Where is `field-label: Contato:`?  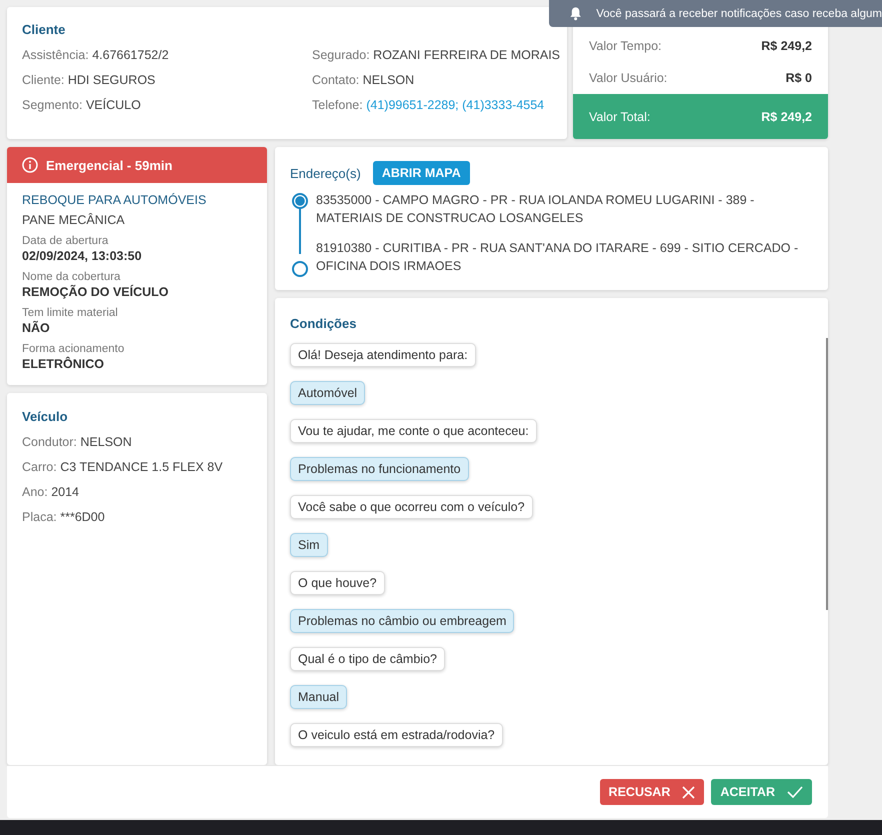
field-label: Contato: is located at coordinates (336, 80).